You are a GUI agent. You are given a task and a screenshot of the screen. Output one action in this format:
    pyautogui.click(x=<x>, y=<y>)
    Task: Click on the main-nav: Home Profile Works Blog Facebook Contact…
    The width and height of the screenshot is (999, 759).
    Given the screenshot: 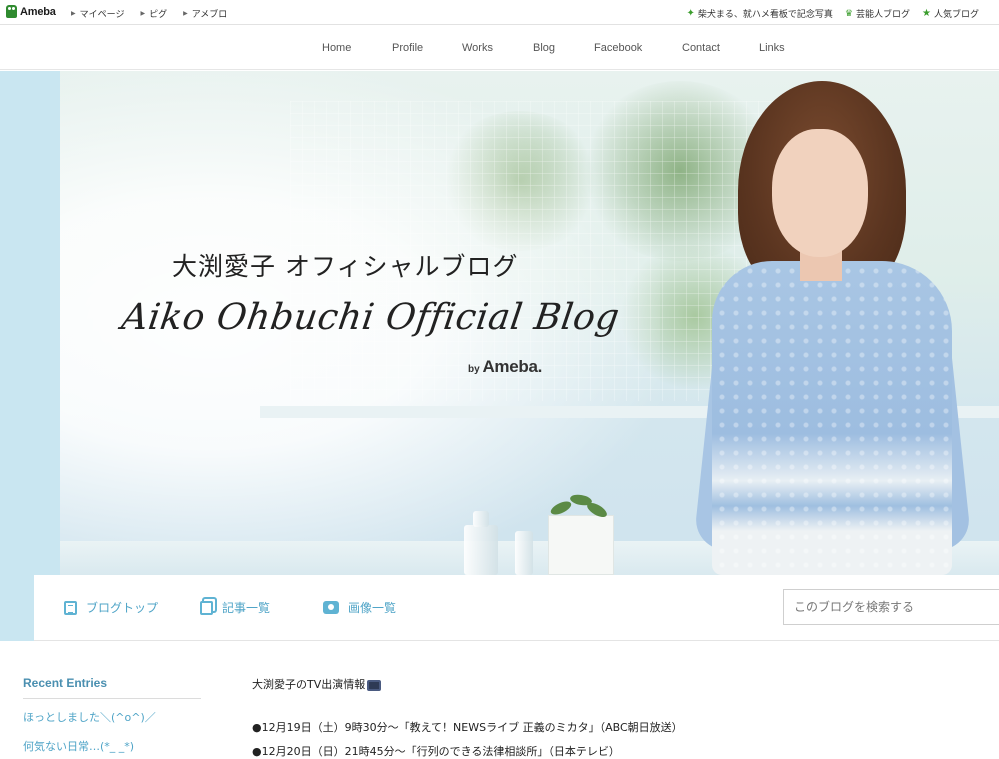 What is the action you would take?
    pyautogui.click(x=499, y=48)
    